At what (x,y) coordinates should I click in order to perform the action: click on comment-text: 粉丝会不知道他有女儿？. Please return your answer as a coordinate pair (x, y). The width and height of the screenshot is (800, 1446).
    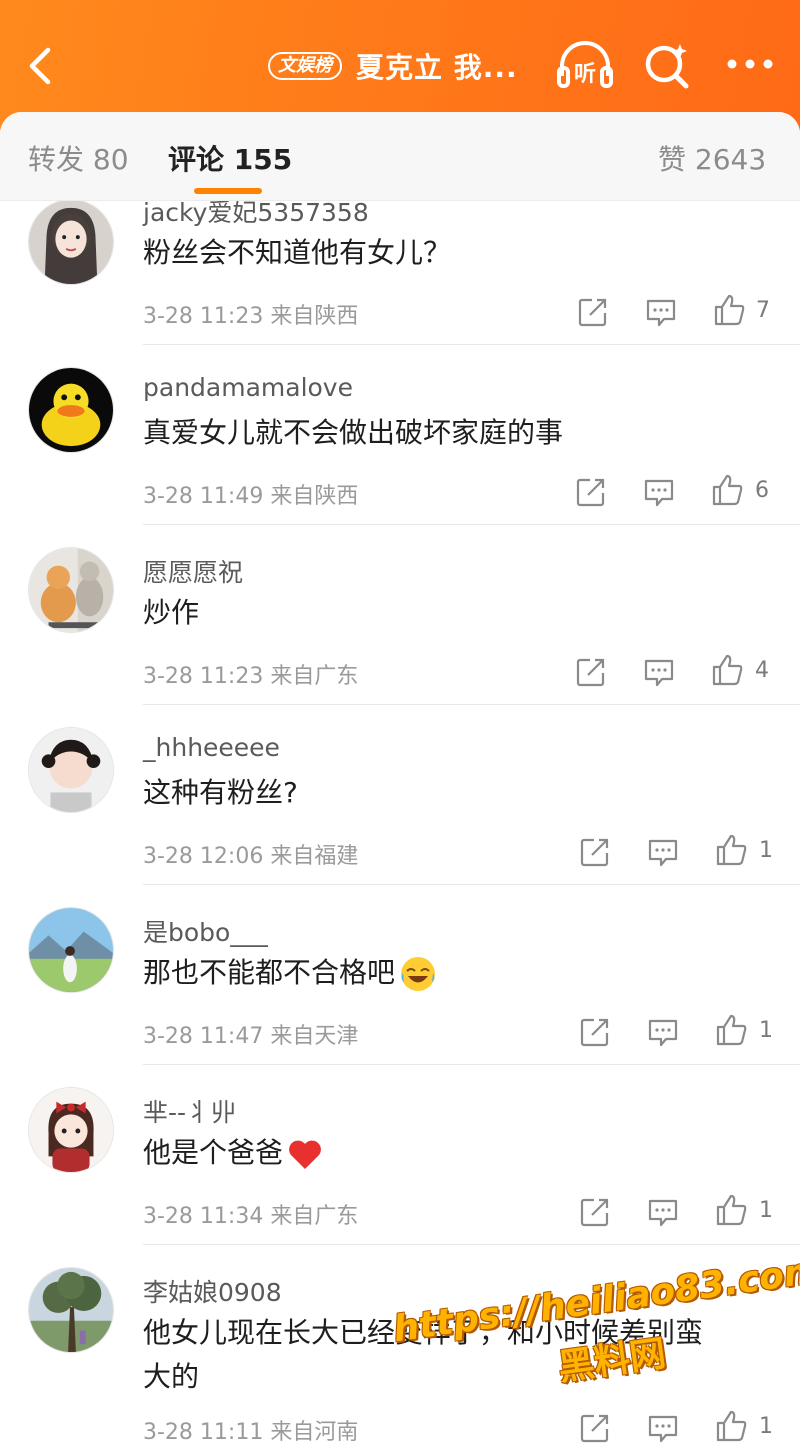
    Looking at the image, I should click on (297, 252).